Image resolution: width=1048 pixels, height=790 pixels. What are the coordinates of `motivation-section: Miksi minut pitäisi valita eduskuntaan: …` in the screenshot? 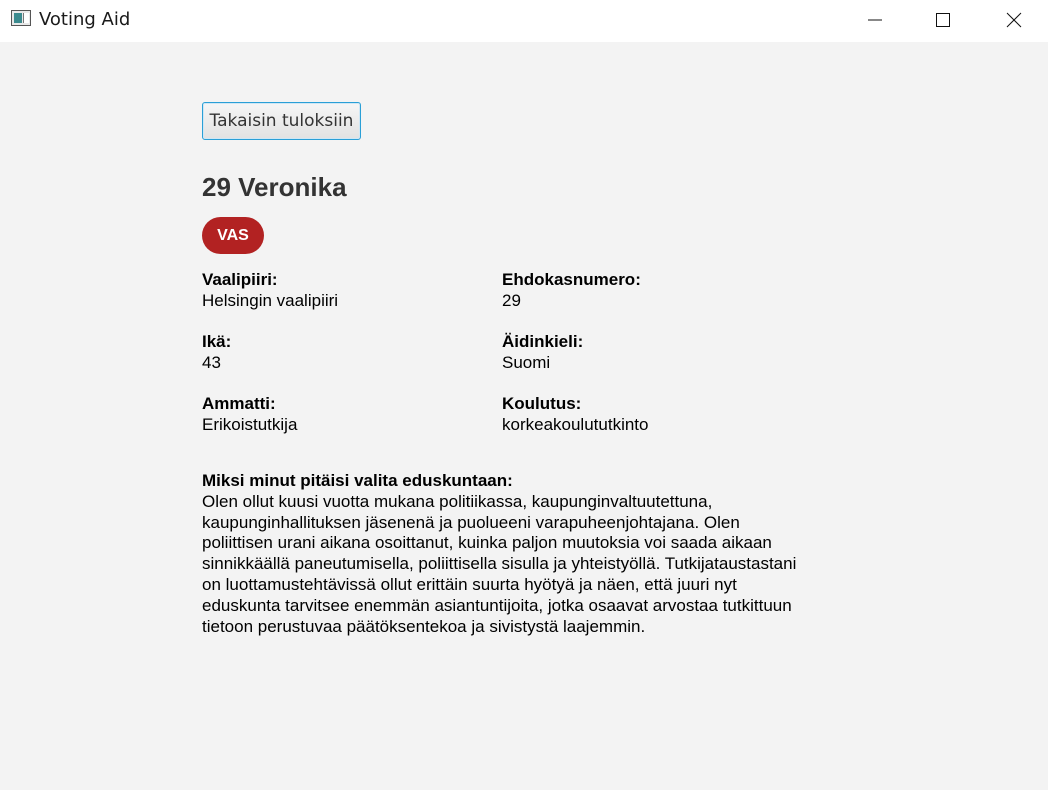 It's located at (522, 554).